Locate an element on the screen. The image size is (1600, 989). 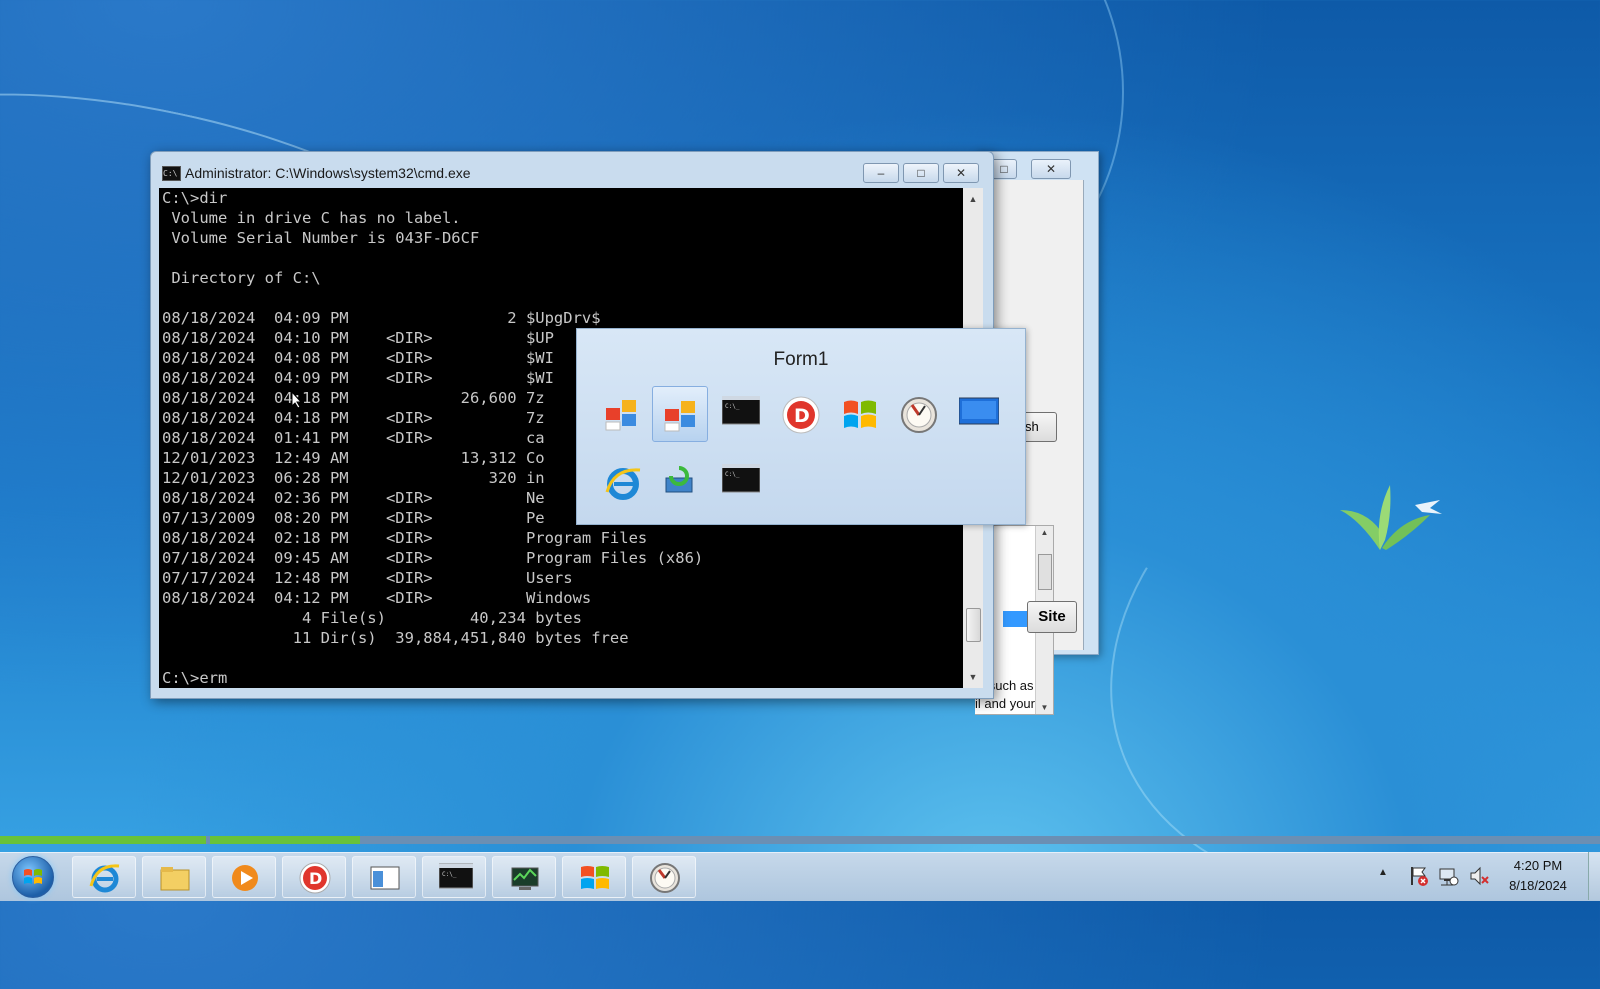
file-explorer-icon is located at coordinates (175, 879).